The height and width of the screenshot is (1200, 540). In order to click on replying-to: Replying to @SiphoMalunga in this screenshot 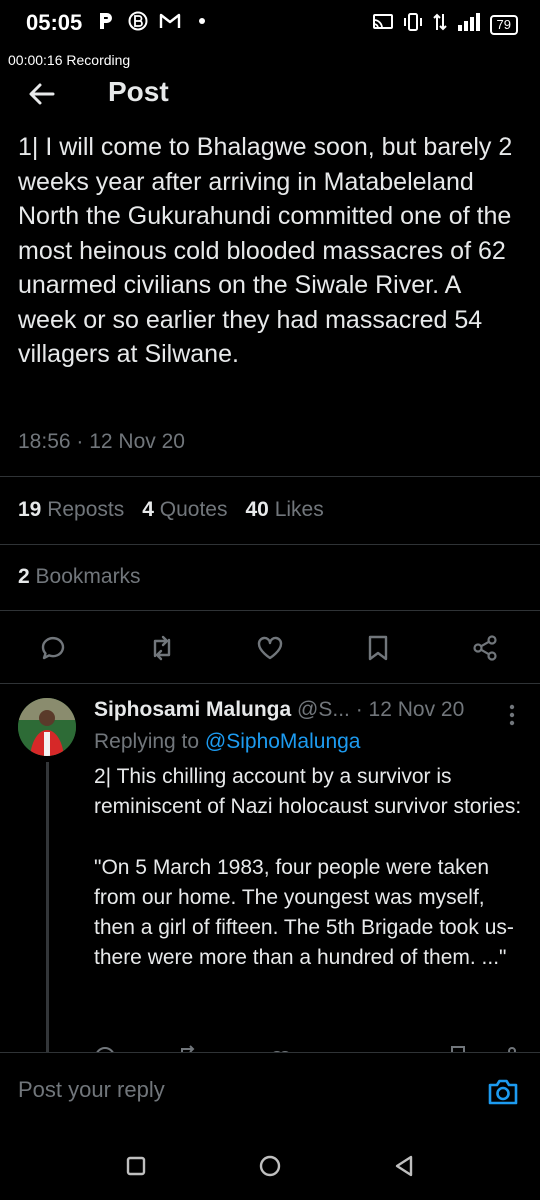, I will do `click(227, 742)`.